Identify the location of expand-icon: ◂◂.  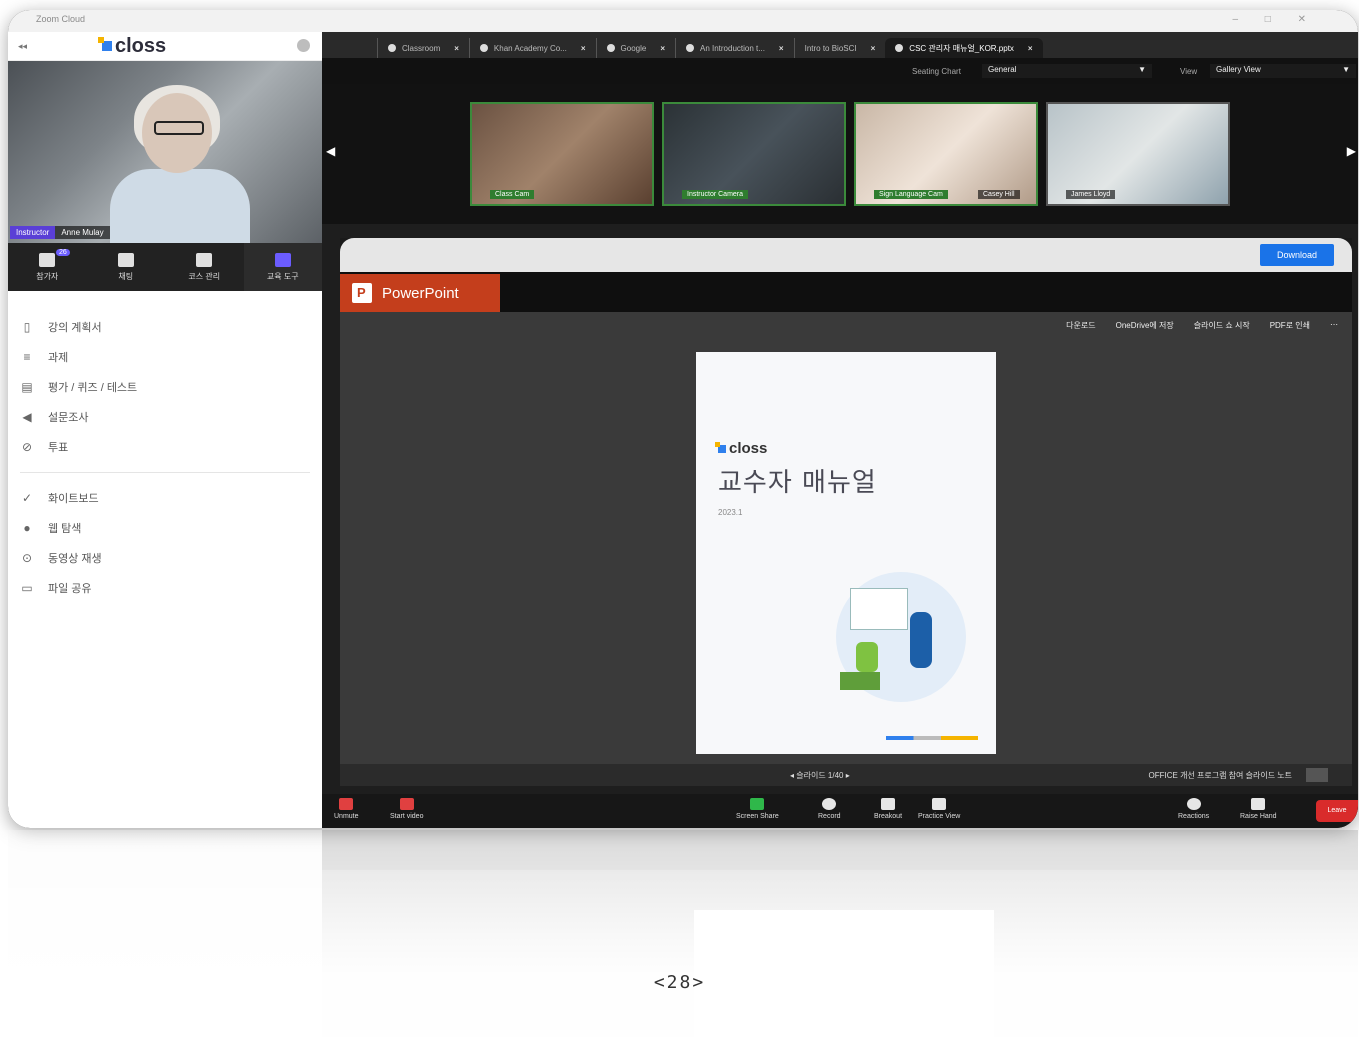
(48, 46).